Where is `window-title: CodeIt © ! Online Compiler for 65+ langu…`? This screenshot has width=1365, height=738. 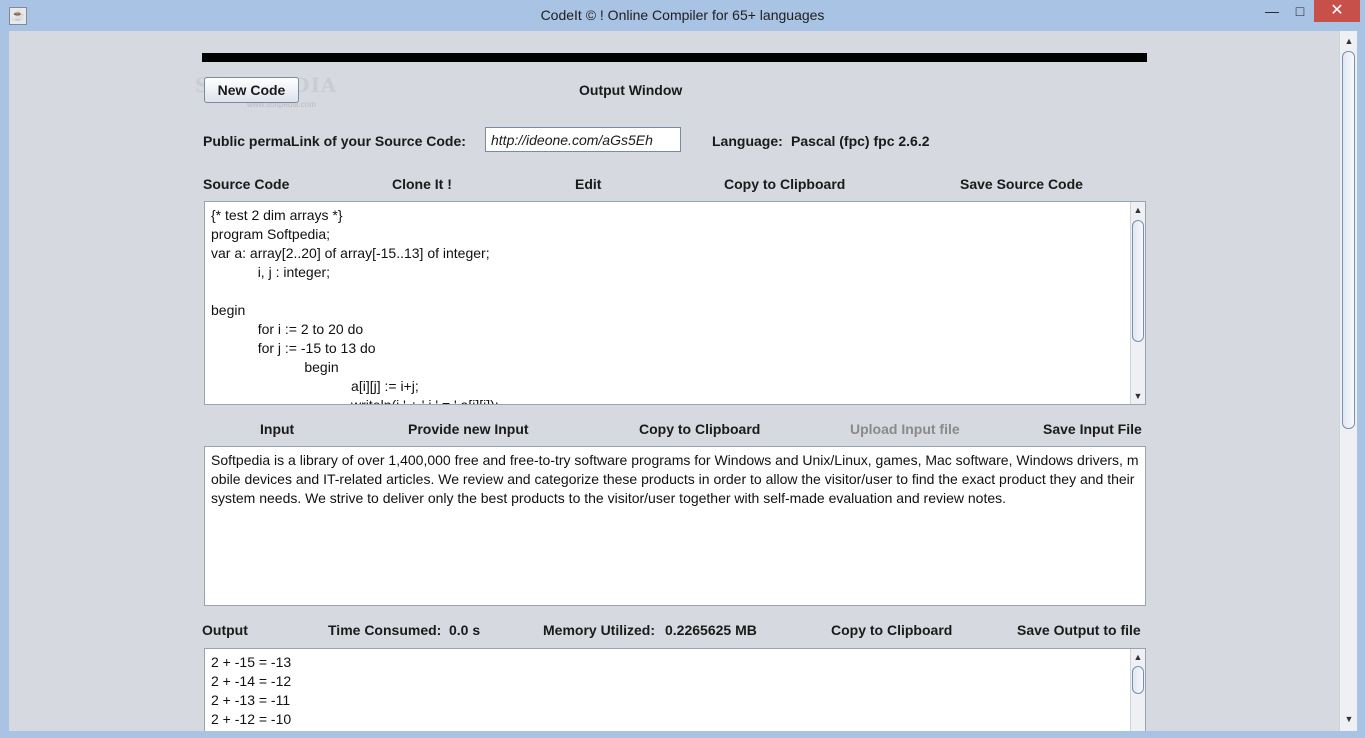
window-title: CodeIt © ! Online Compiler for 65+ langu… is located at coordinates (682, 15).